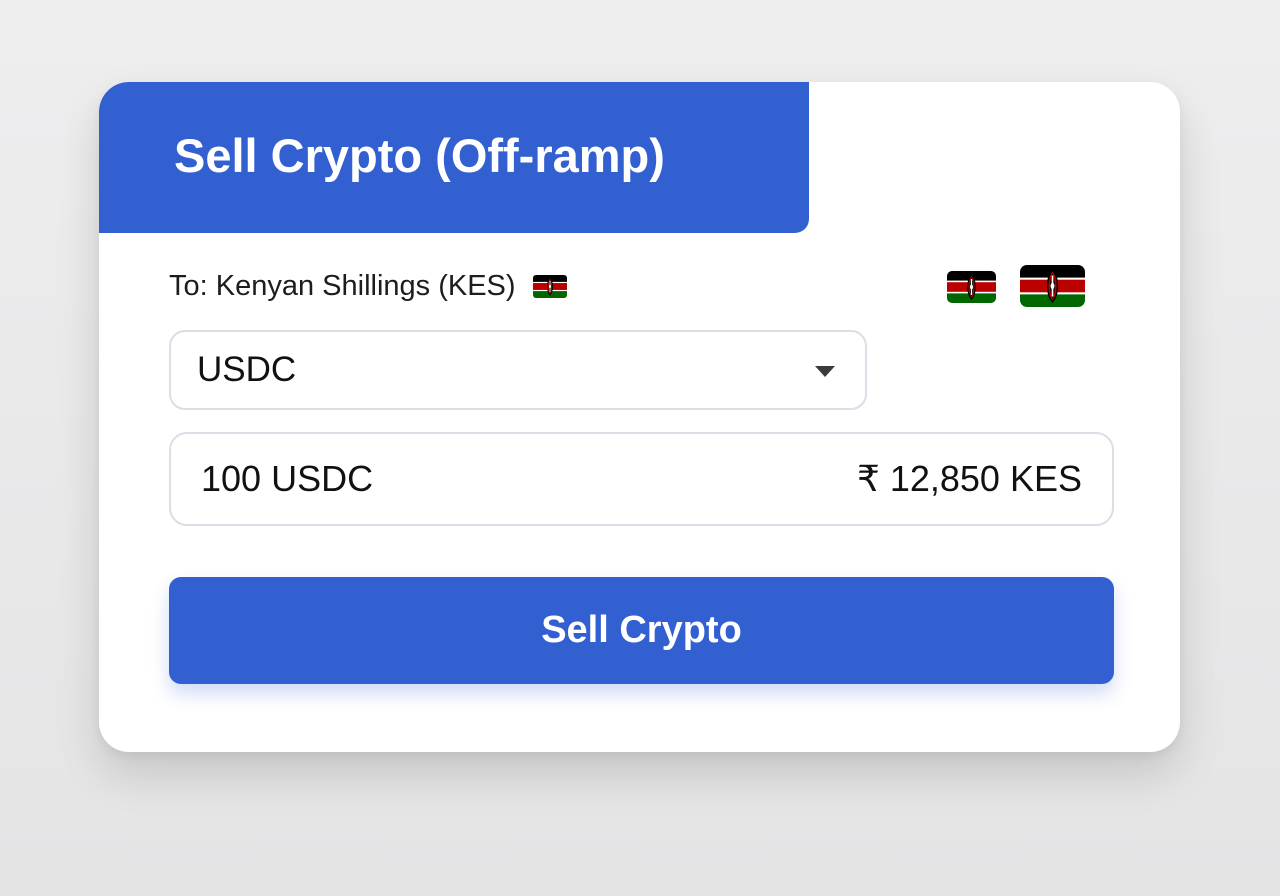 The width and height of the screenshot is (1280, 896). Describe the element at coordinates (641, 630) in the screenshot. I see `sell-crypto-button: Sell Crypto` at that location.